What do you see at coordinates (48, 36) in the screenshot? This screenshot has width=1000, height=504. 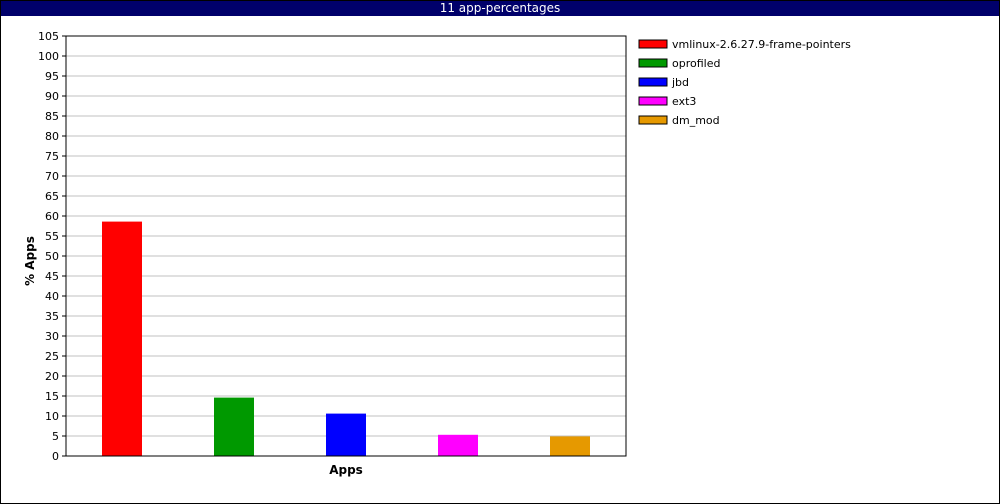 I see `y-tick-label: 105` at bounding box center [48, 36].